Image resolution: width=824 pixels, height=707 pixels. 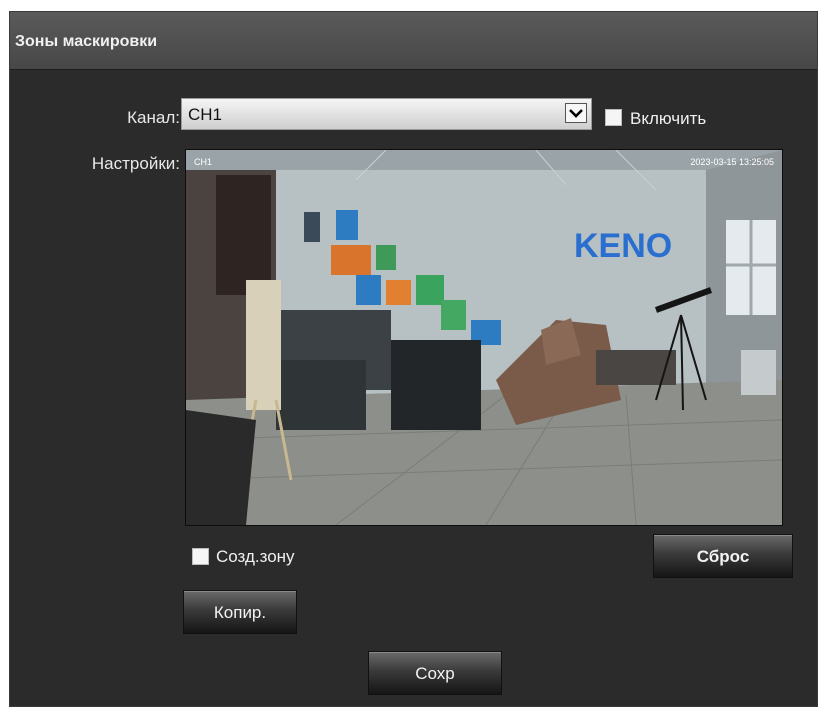 I want to click on channel-select: CH1, so click(x=386, y=114).